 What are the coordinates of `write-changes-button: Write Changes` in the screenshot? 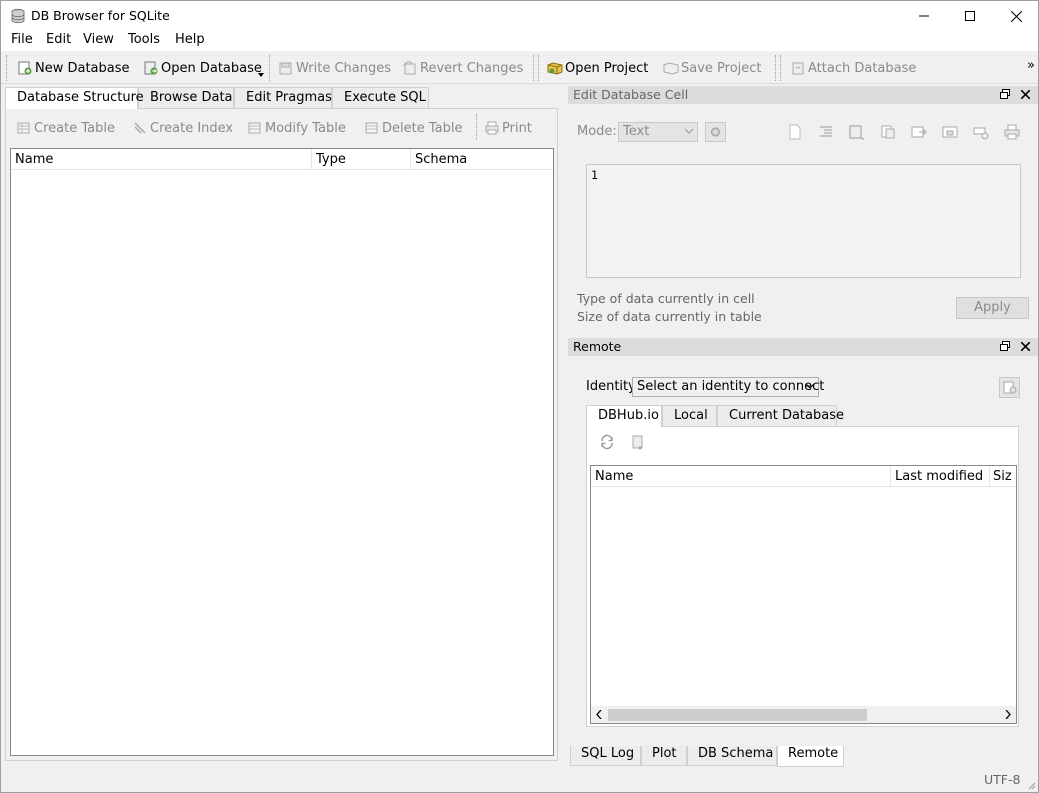 It's located at (334, 68).